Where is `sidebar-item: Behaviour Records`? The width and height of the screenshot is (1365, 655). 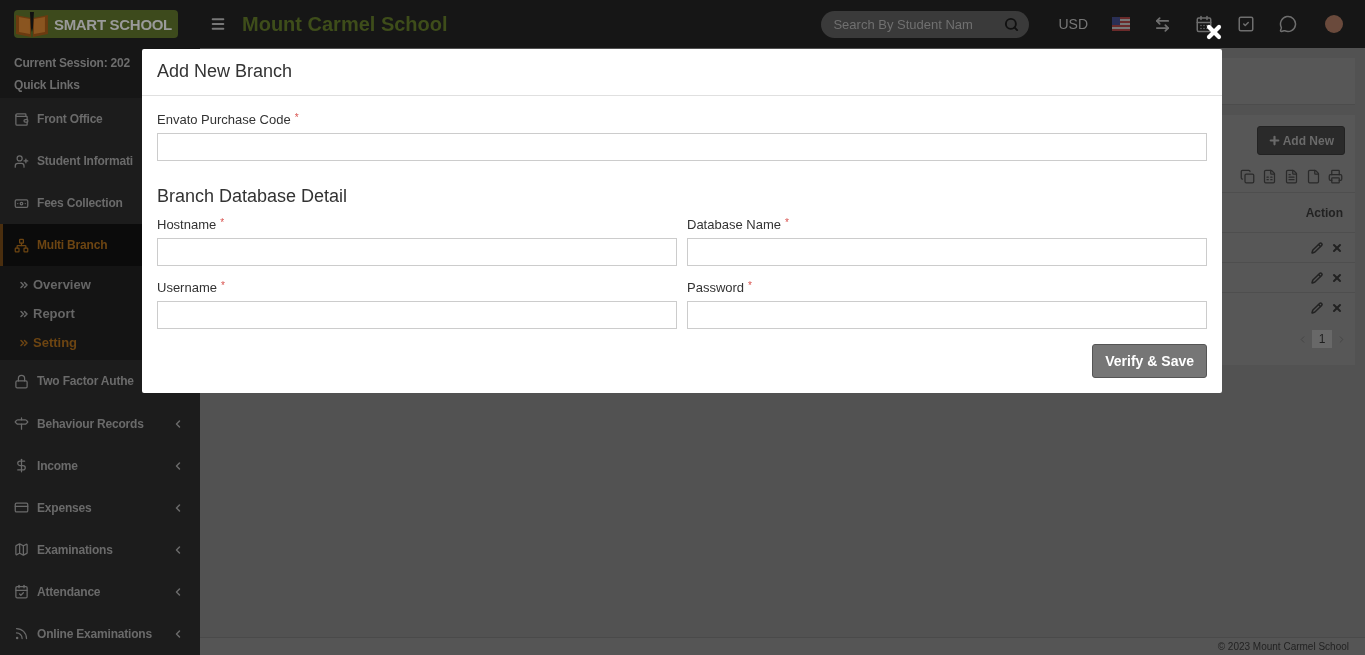
sidebar-item: Behaviour Records is located at coordinates (100, 423).